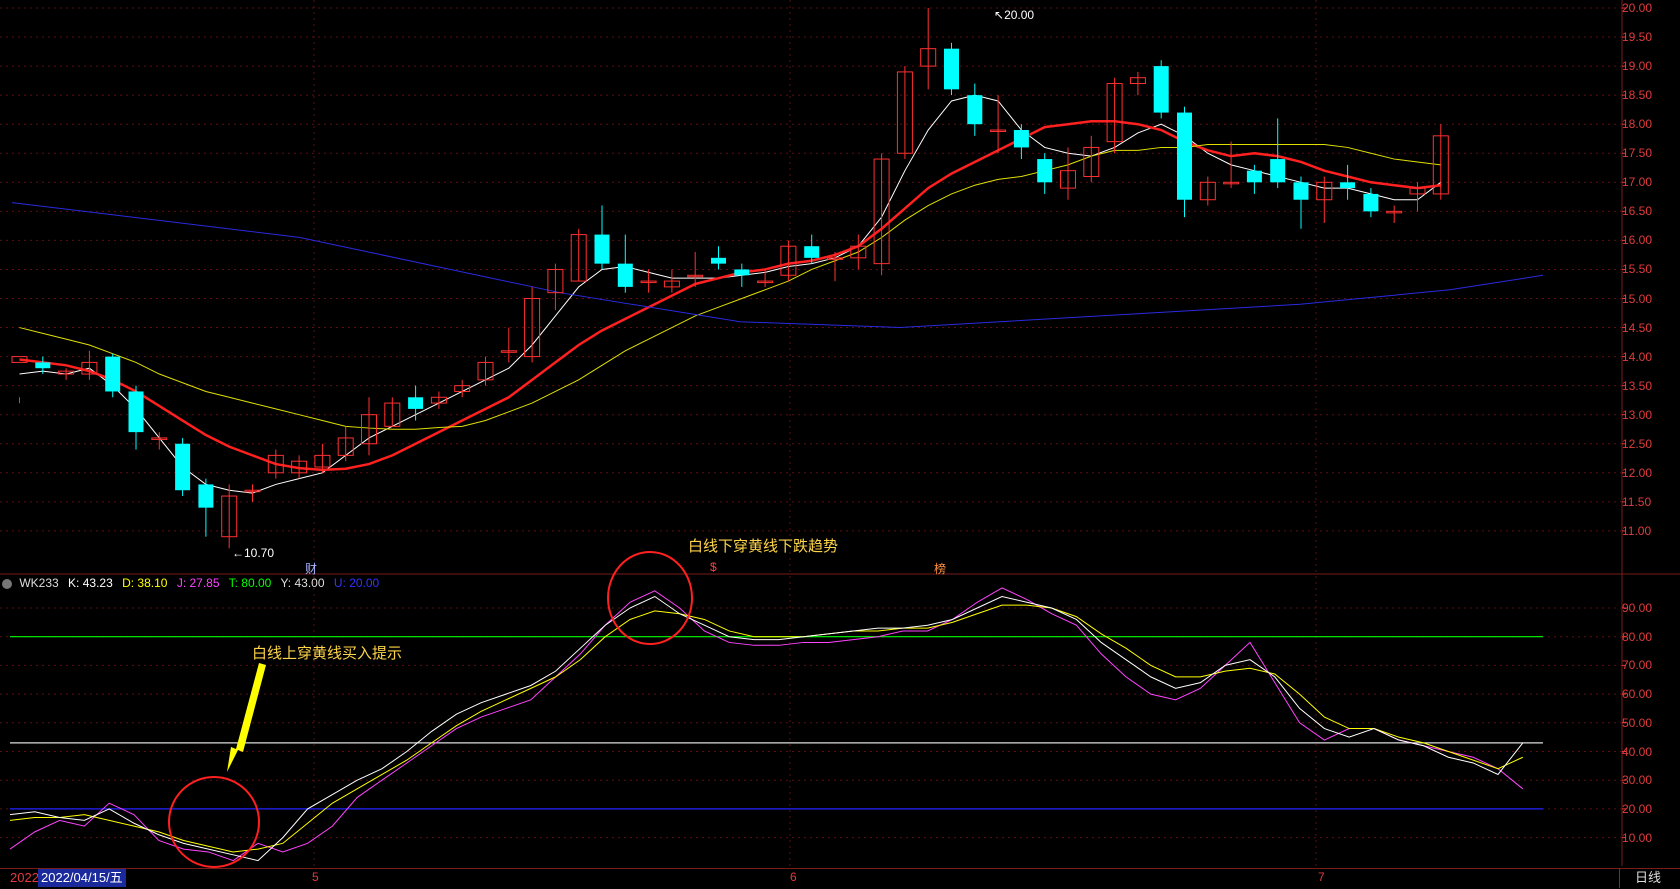 The image size is (1680, 889). I want to click on indicator-k: K: 43.23, so click(90, 583).